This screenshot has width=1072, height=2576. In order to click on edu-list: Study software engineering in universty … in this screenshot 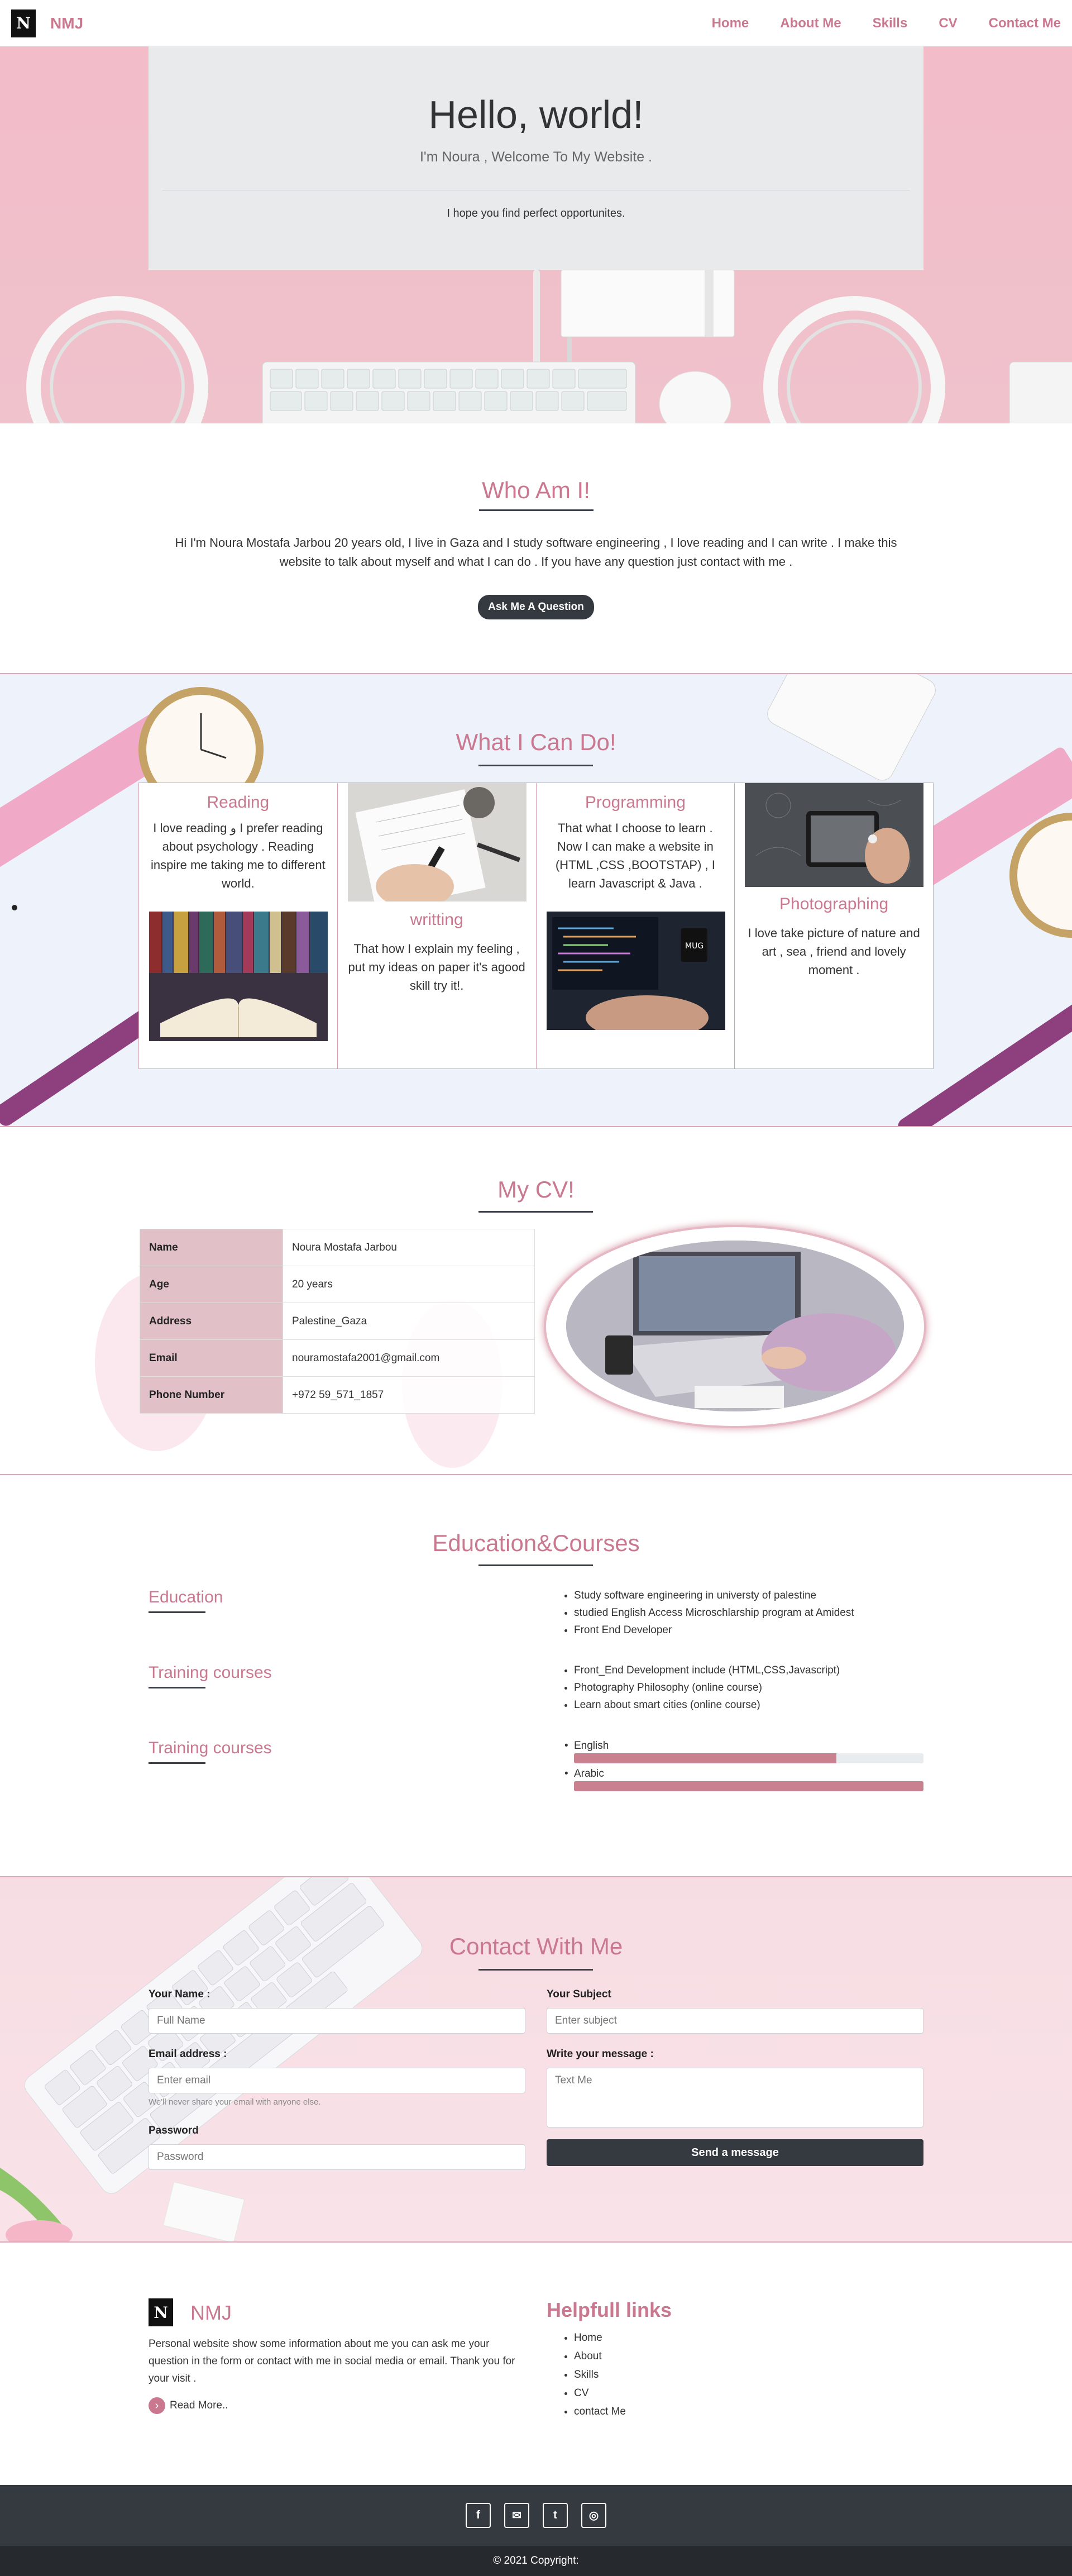, I will do `click(709, 1613)`.